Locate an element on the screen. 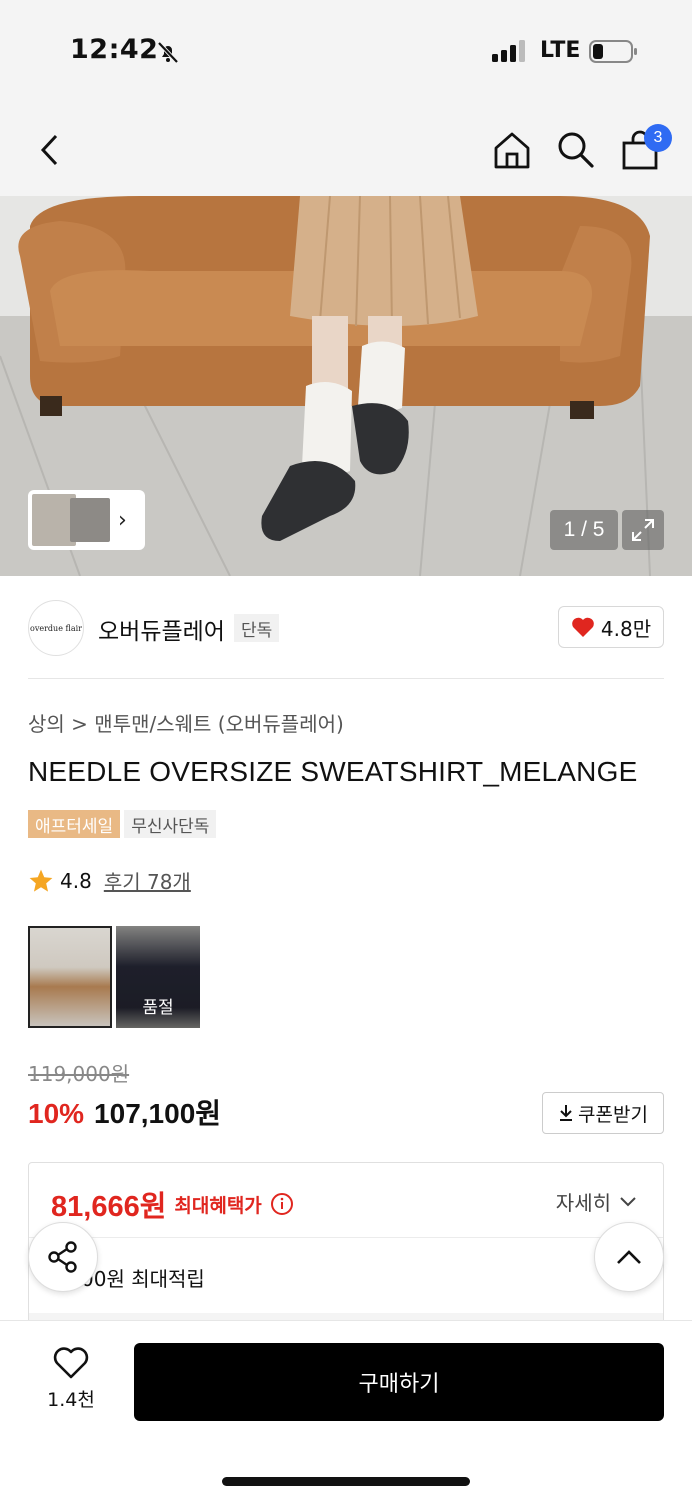  expand-icon is located at coordinates (643, 530).